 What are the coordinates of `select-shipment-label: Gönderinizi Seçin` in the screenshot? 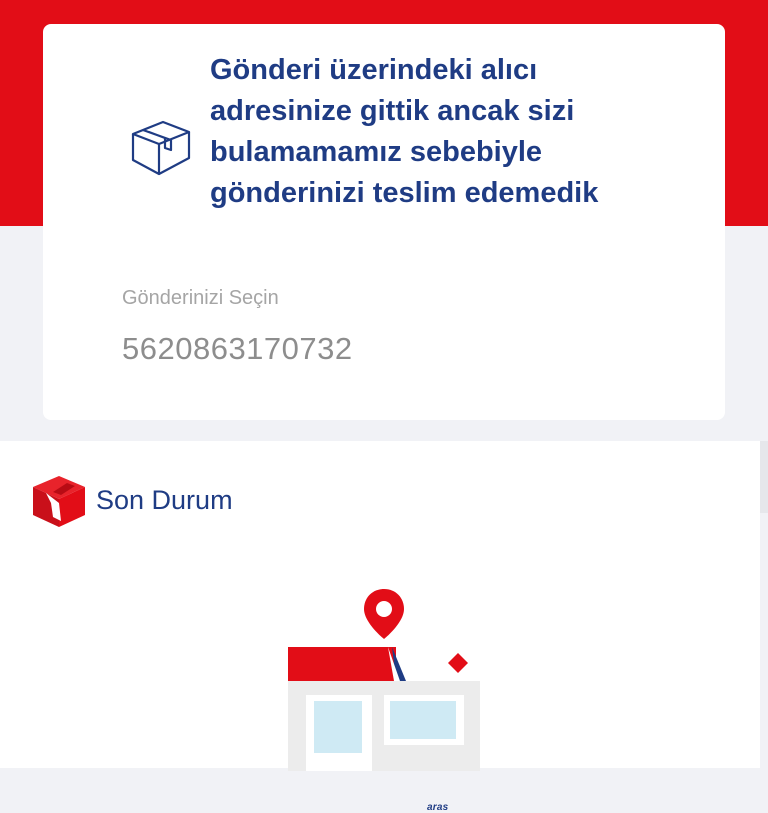 It's located at (200, 298).